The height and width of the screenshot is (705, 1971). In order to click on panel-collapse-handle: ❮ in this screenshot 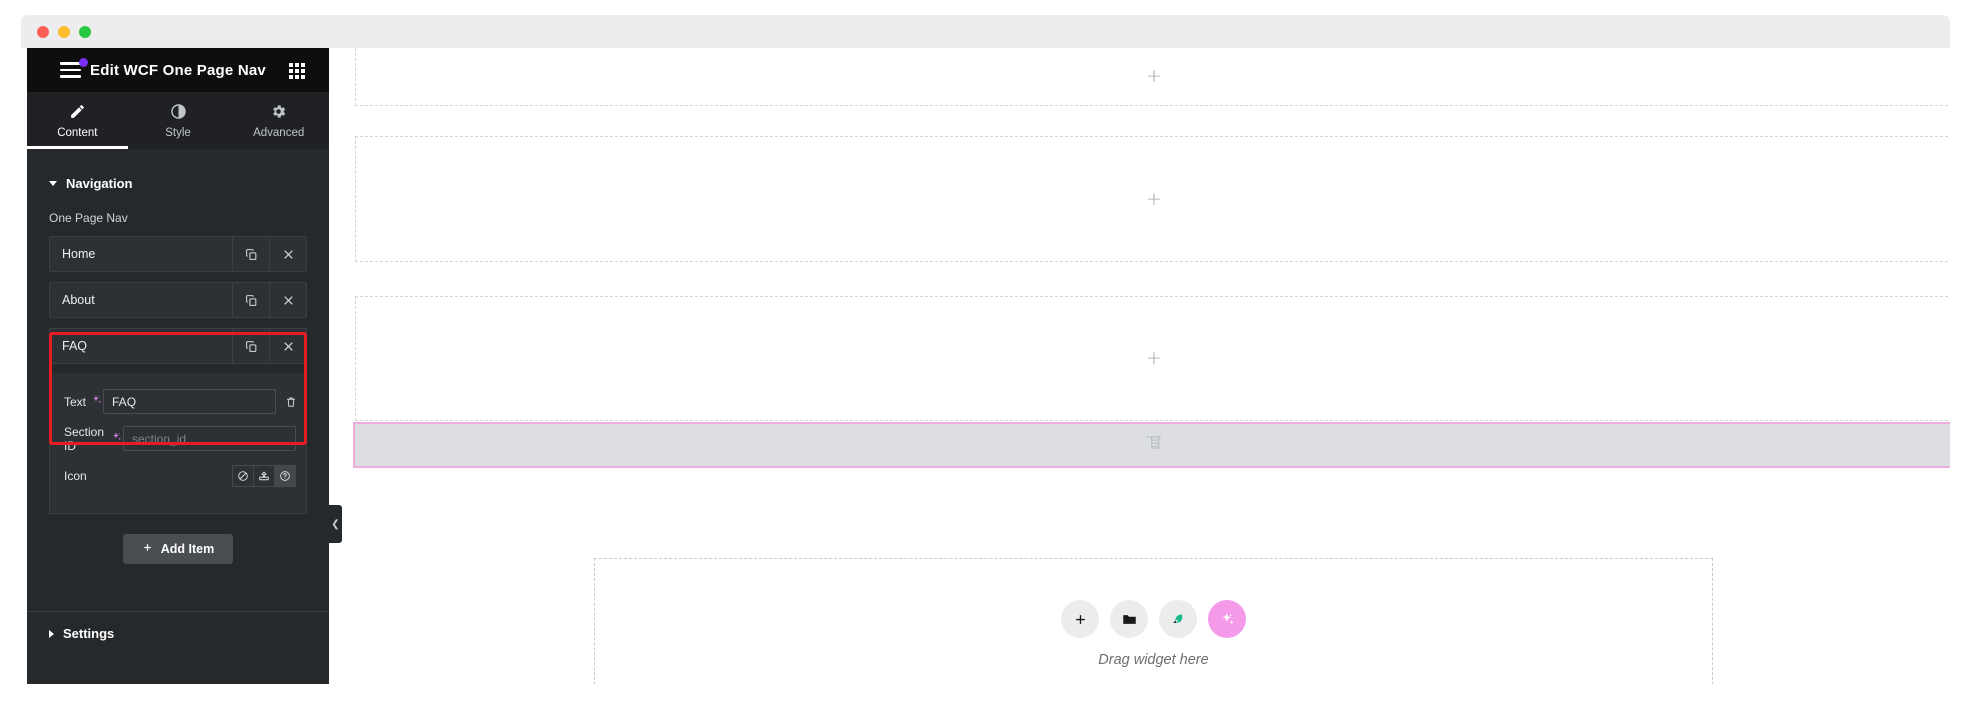, I will do `click(335, 524)`.